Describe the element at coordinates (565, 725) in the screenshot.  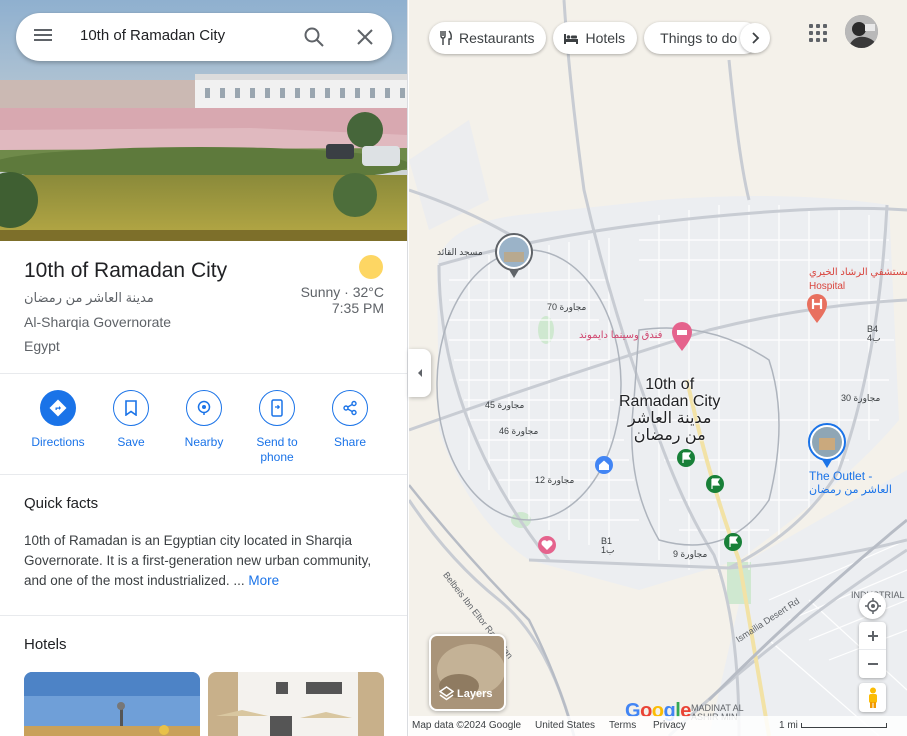
I see `region-link: United States` at that location.